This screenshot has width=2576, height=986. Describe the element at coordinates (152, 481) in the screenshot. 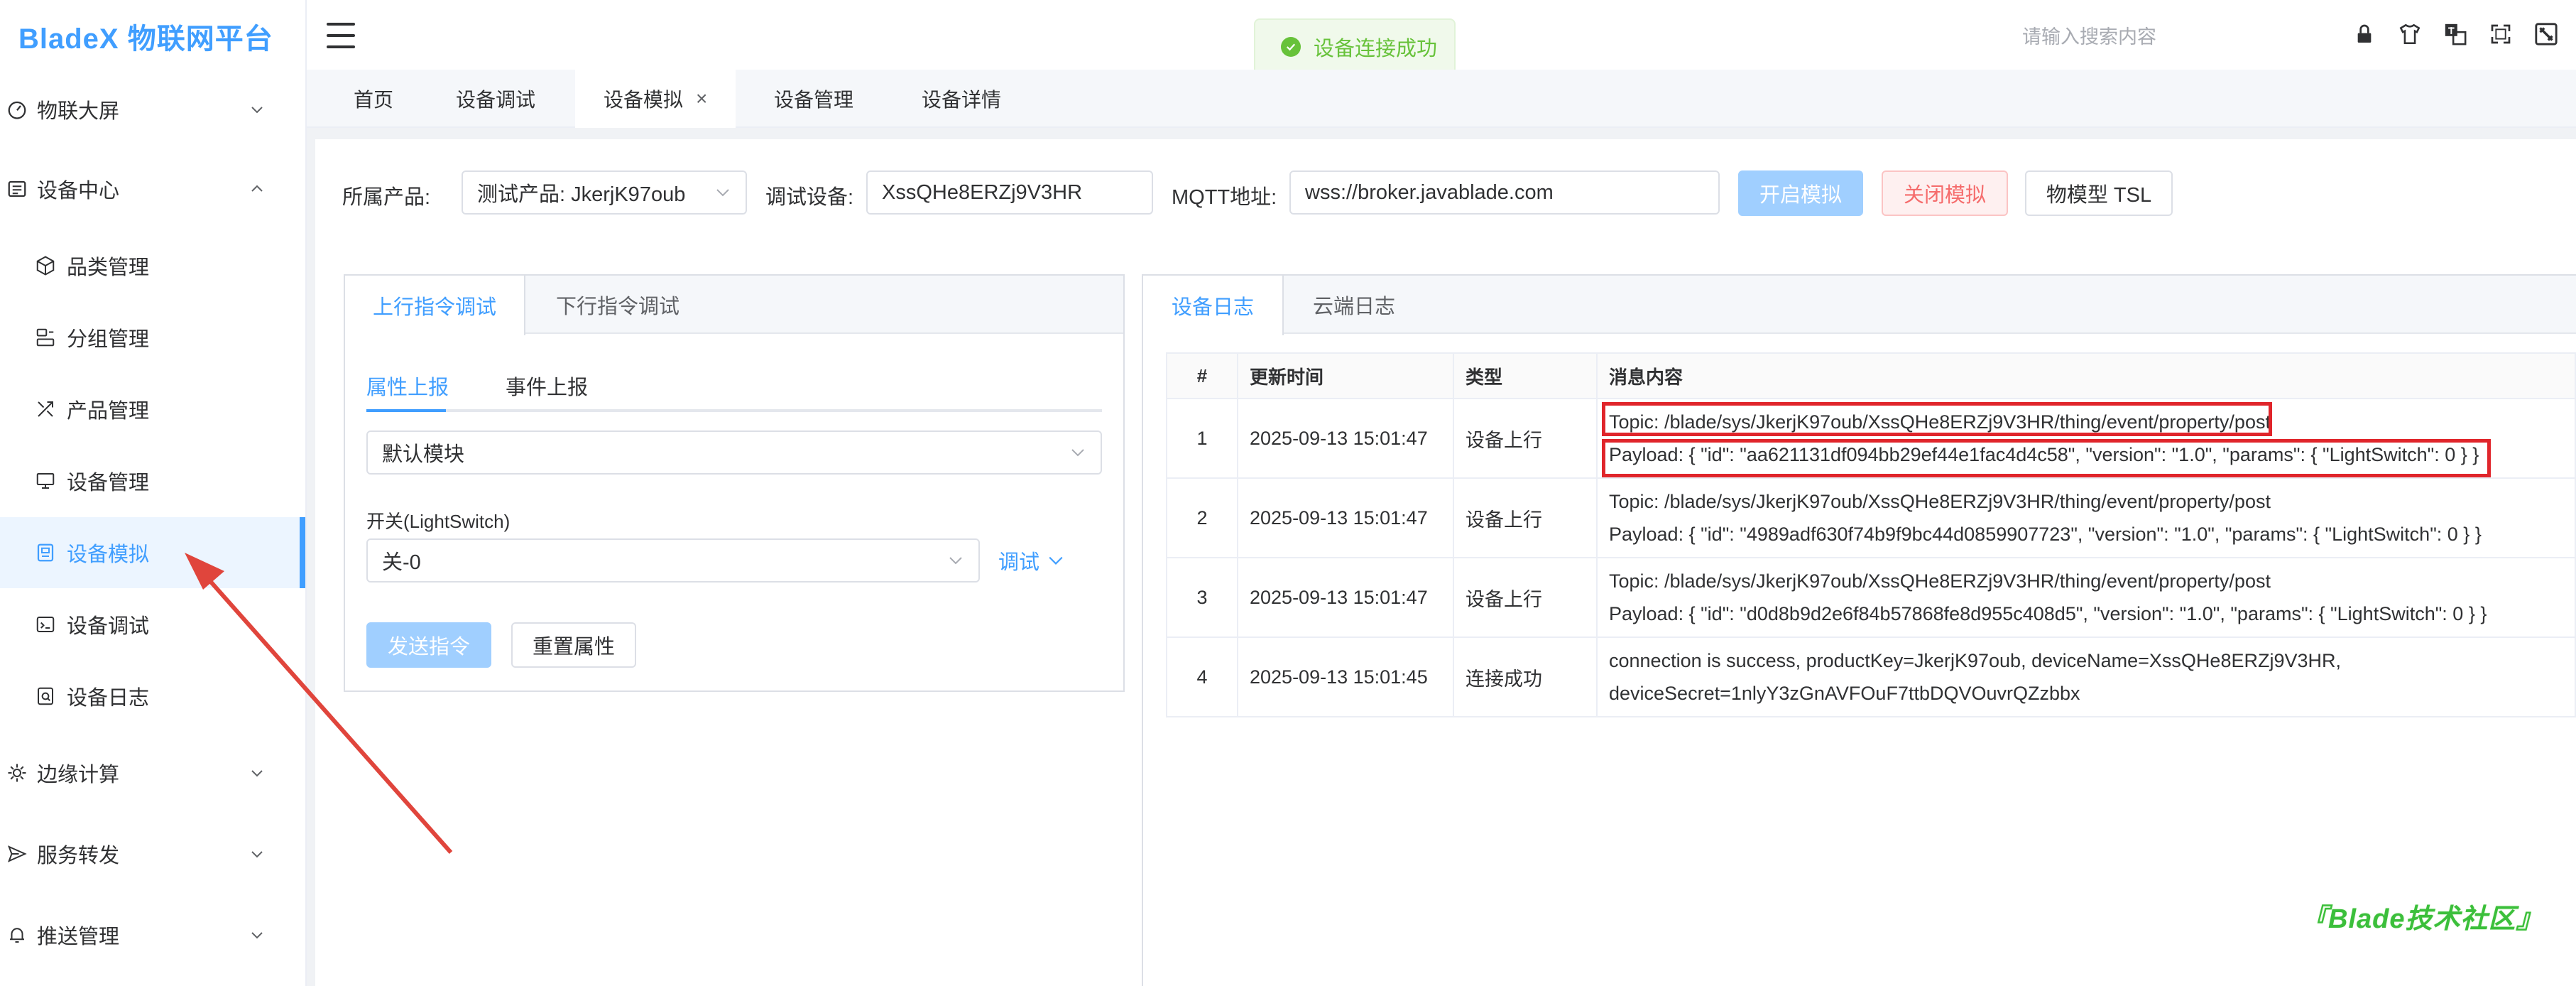

I see `sidebar-item-device-manage: 设备管理` at that location.